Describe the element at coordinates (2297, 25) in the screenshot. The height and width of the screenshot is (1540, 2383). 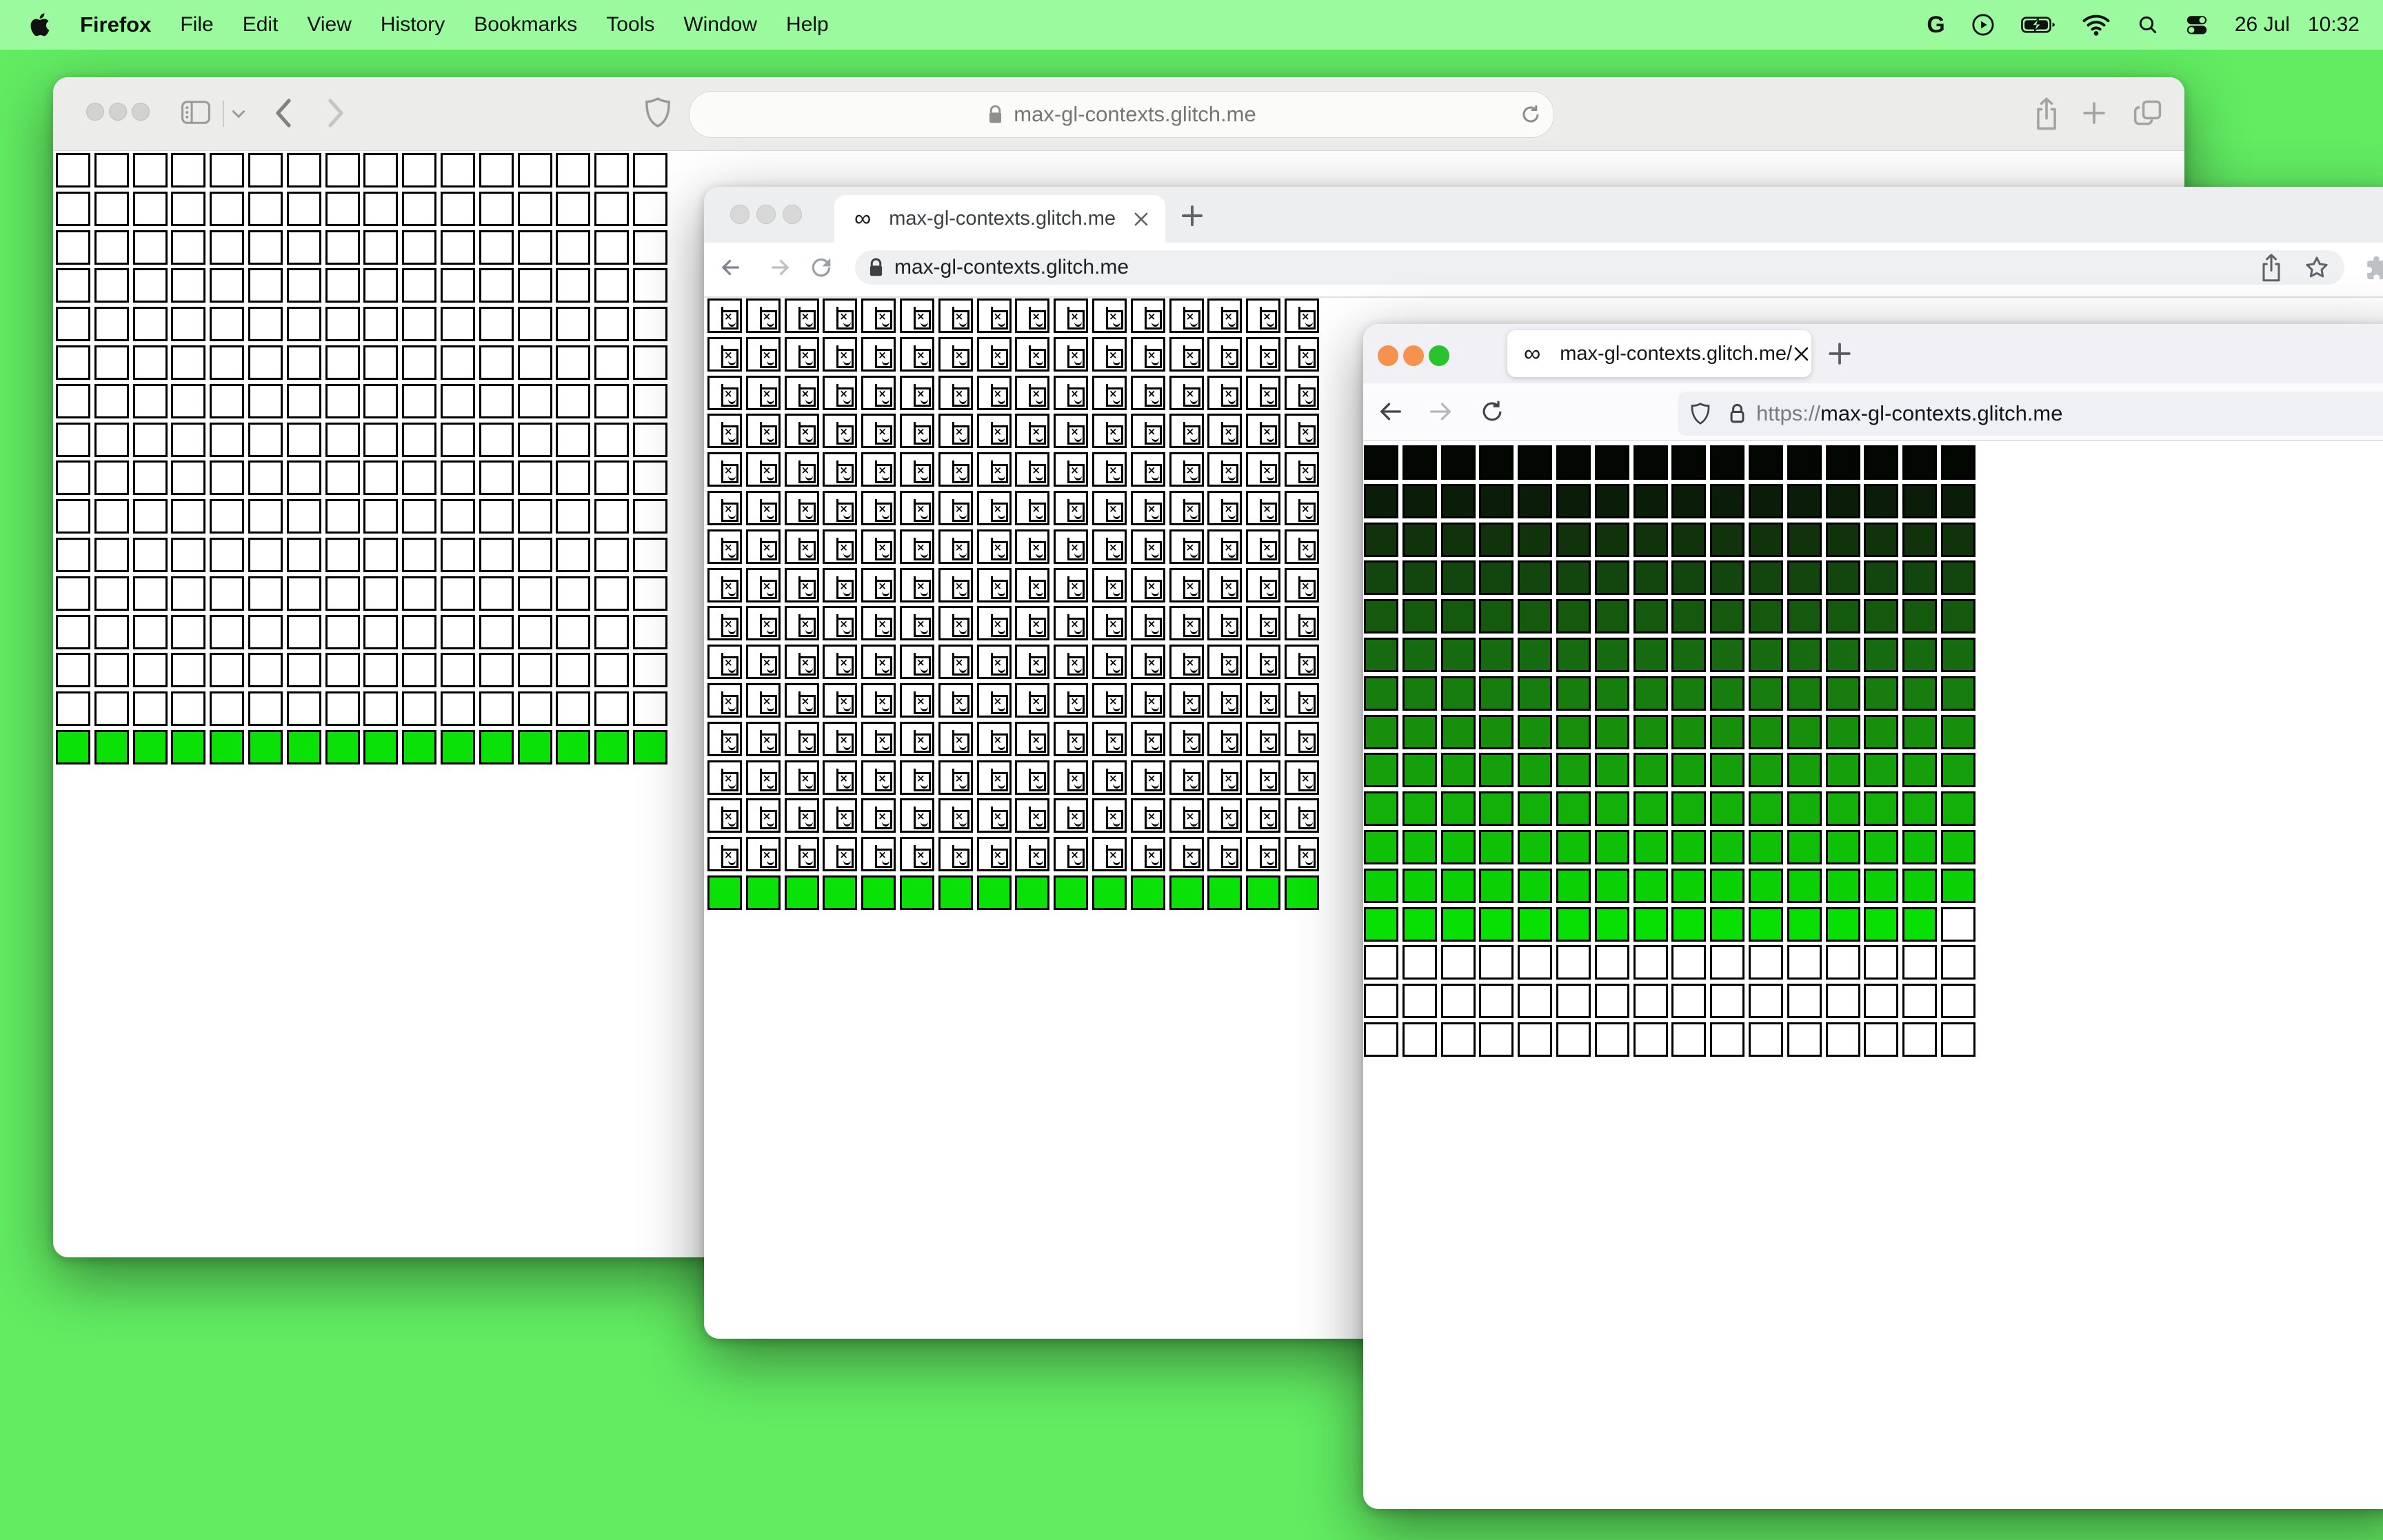
I see `menu-clock: 26 Jul 10:32` at that location.